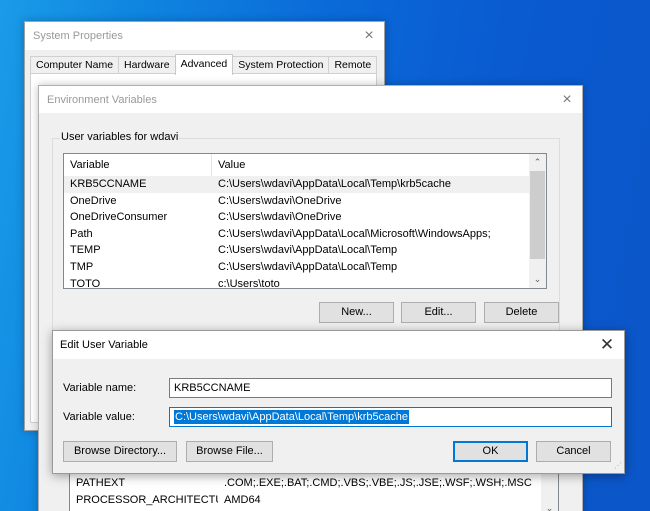 The height and width of the screenshot is (511, 650). What do you see at coordinates (242, 499) in the screenshot?
I see `variable-value: AMD64` at bounding box center [242, 499].